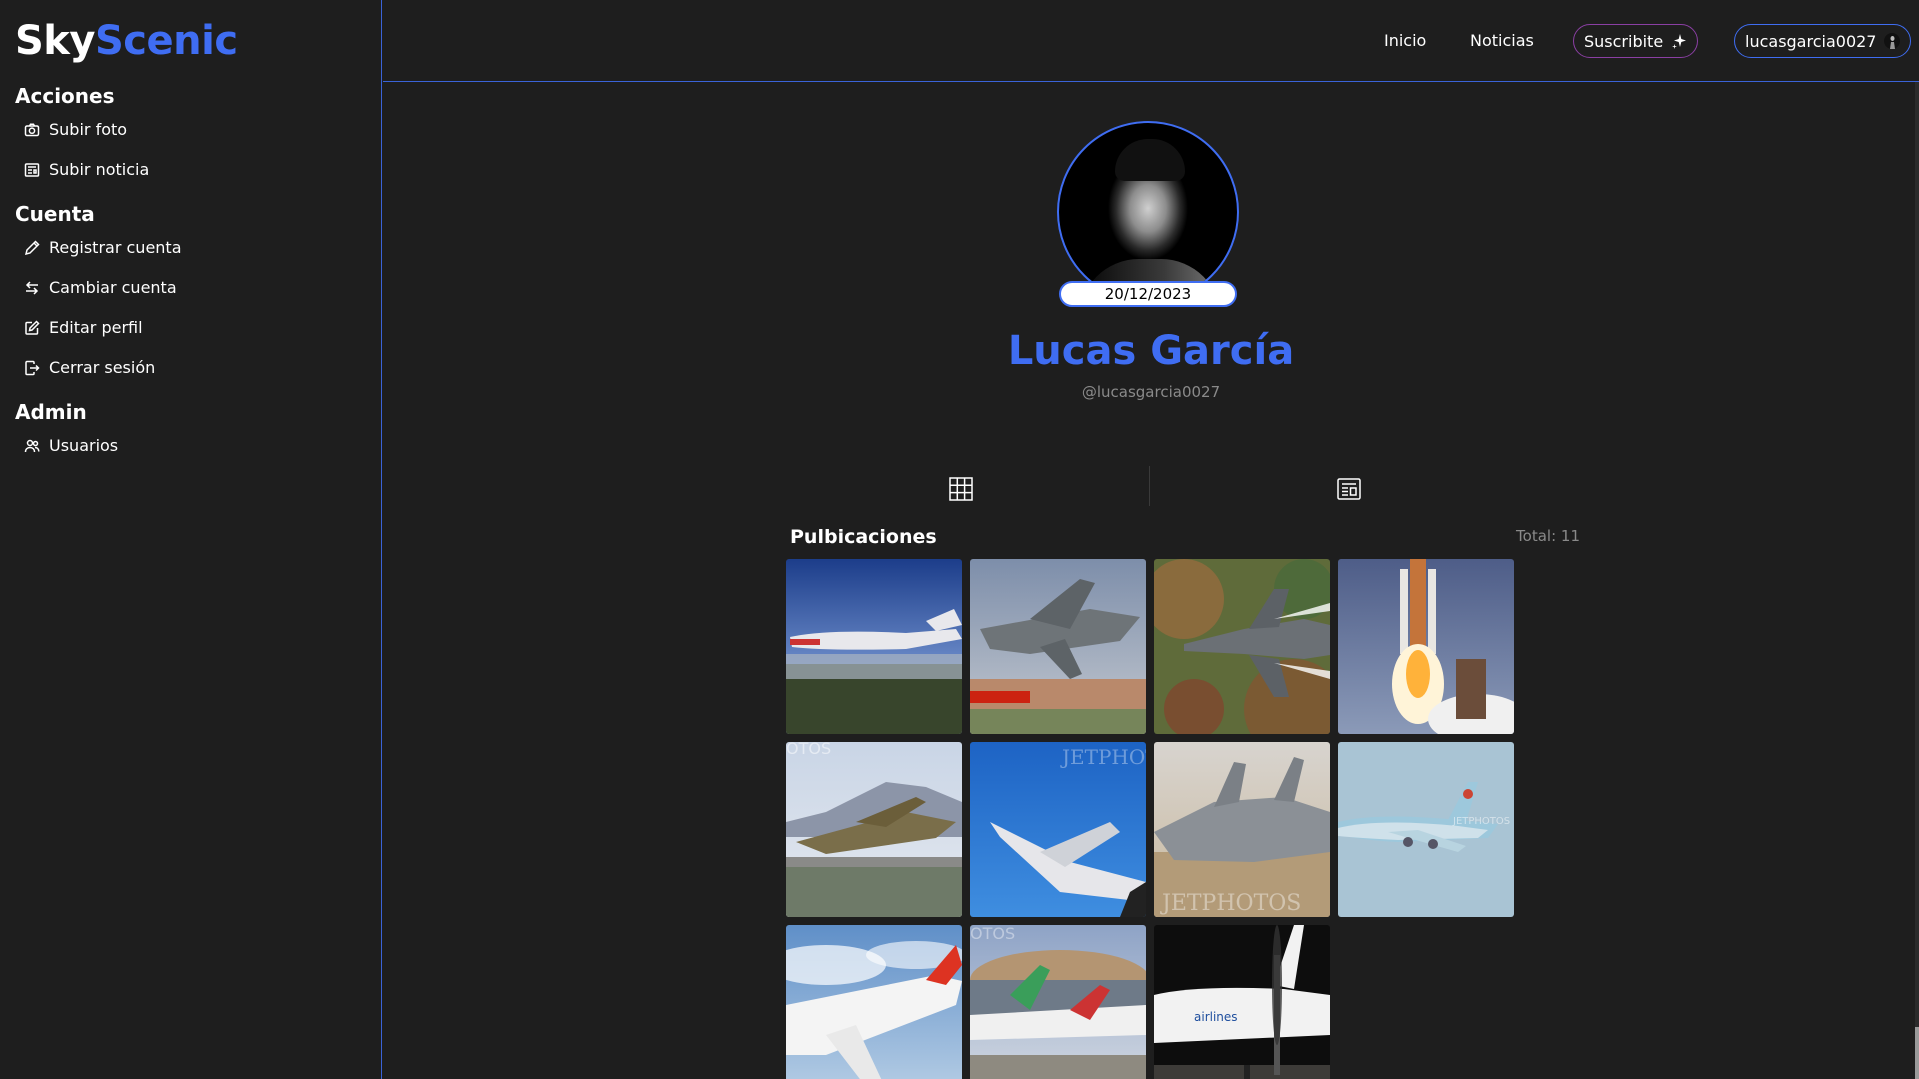 Image resolution: width=1919 pixels, height=1079 pixels. I want to click on edit-icon, so click(32, 327).